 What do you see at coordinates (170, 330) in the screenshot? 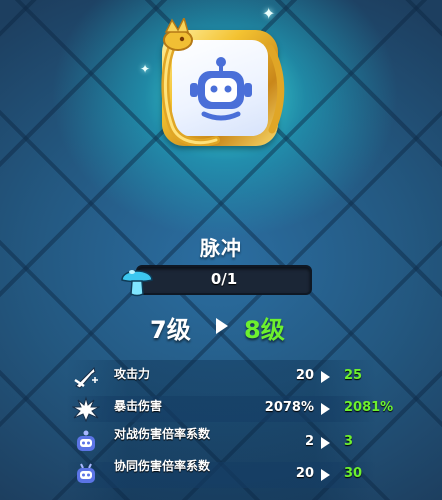
I see `current-level: 7级` at bounding box center [170, 330].